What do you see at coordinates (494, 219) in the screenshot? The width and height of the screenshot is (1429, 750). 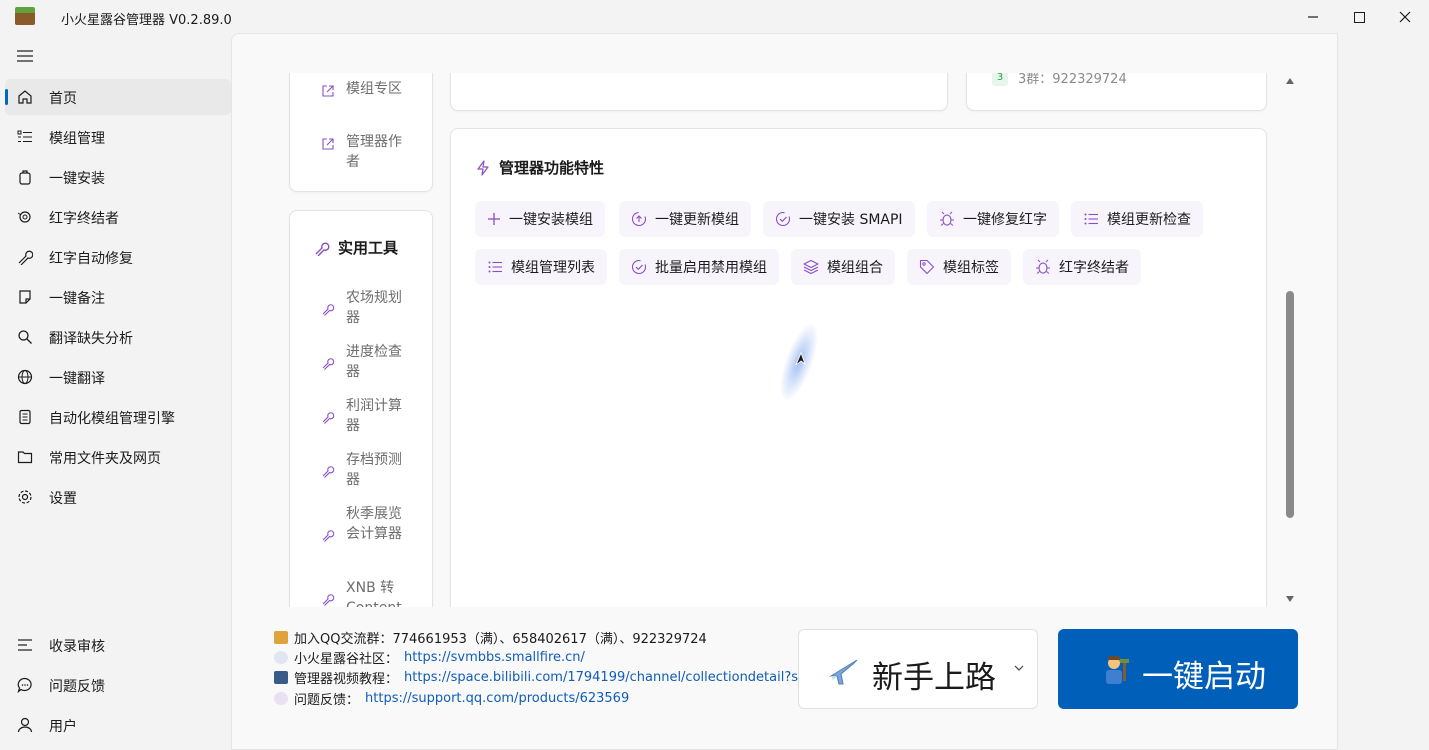 I see `plus-icon` at bounding box center [494, 219].